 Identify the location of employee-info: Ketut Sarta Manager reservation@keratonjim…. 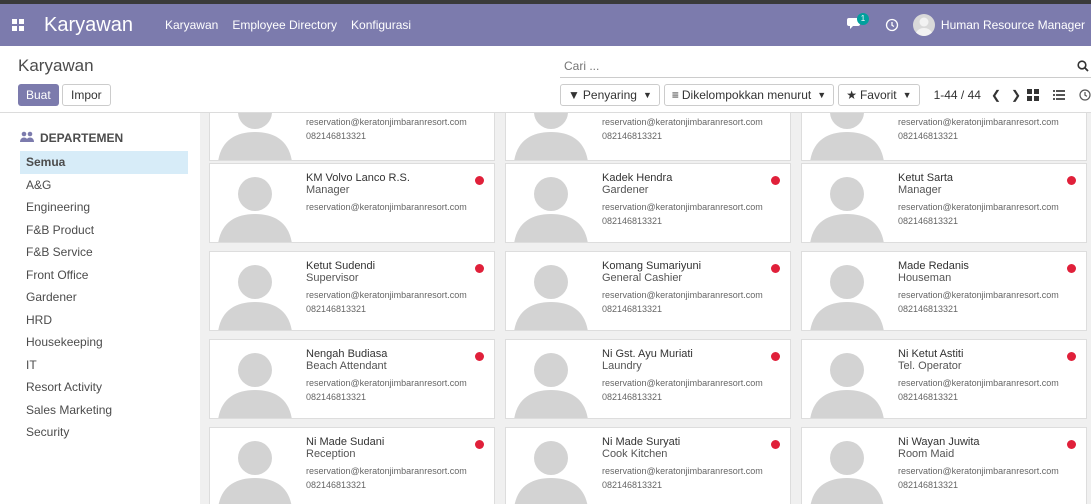
(988, 199).